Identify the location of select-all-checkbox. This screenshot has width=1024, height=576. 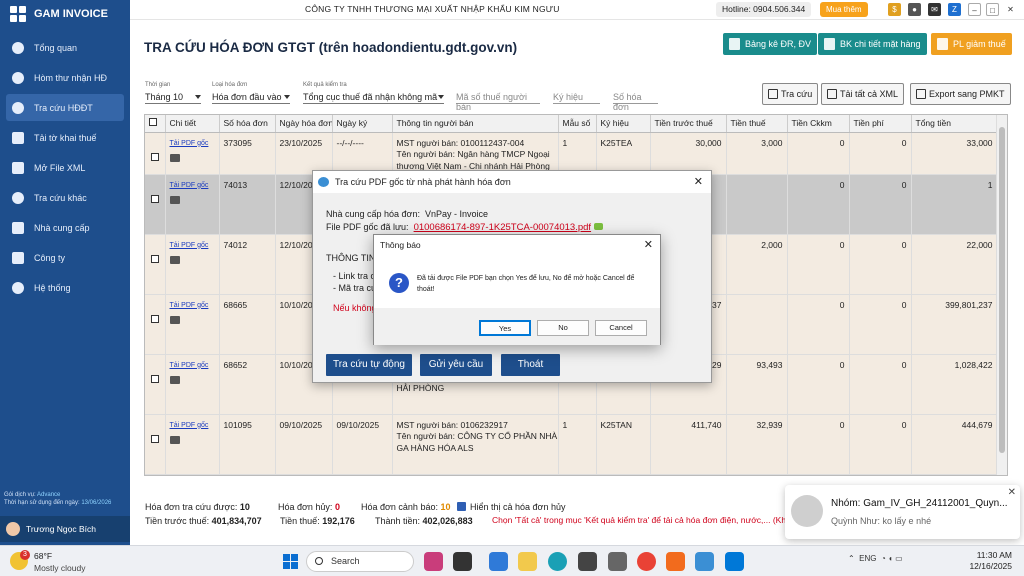
(153, 122).